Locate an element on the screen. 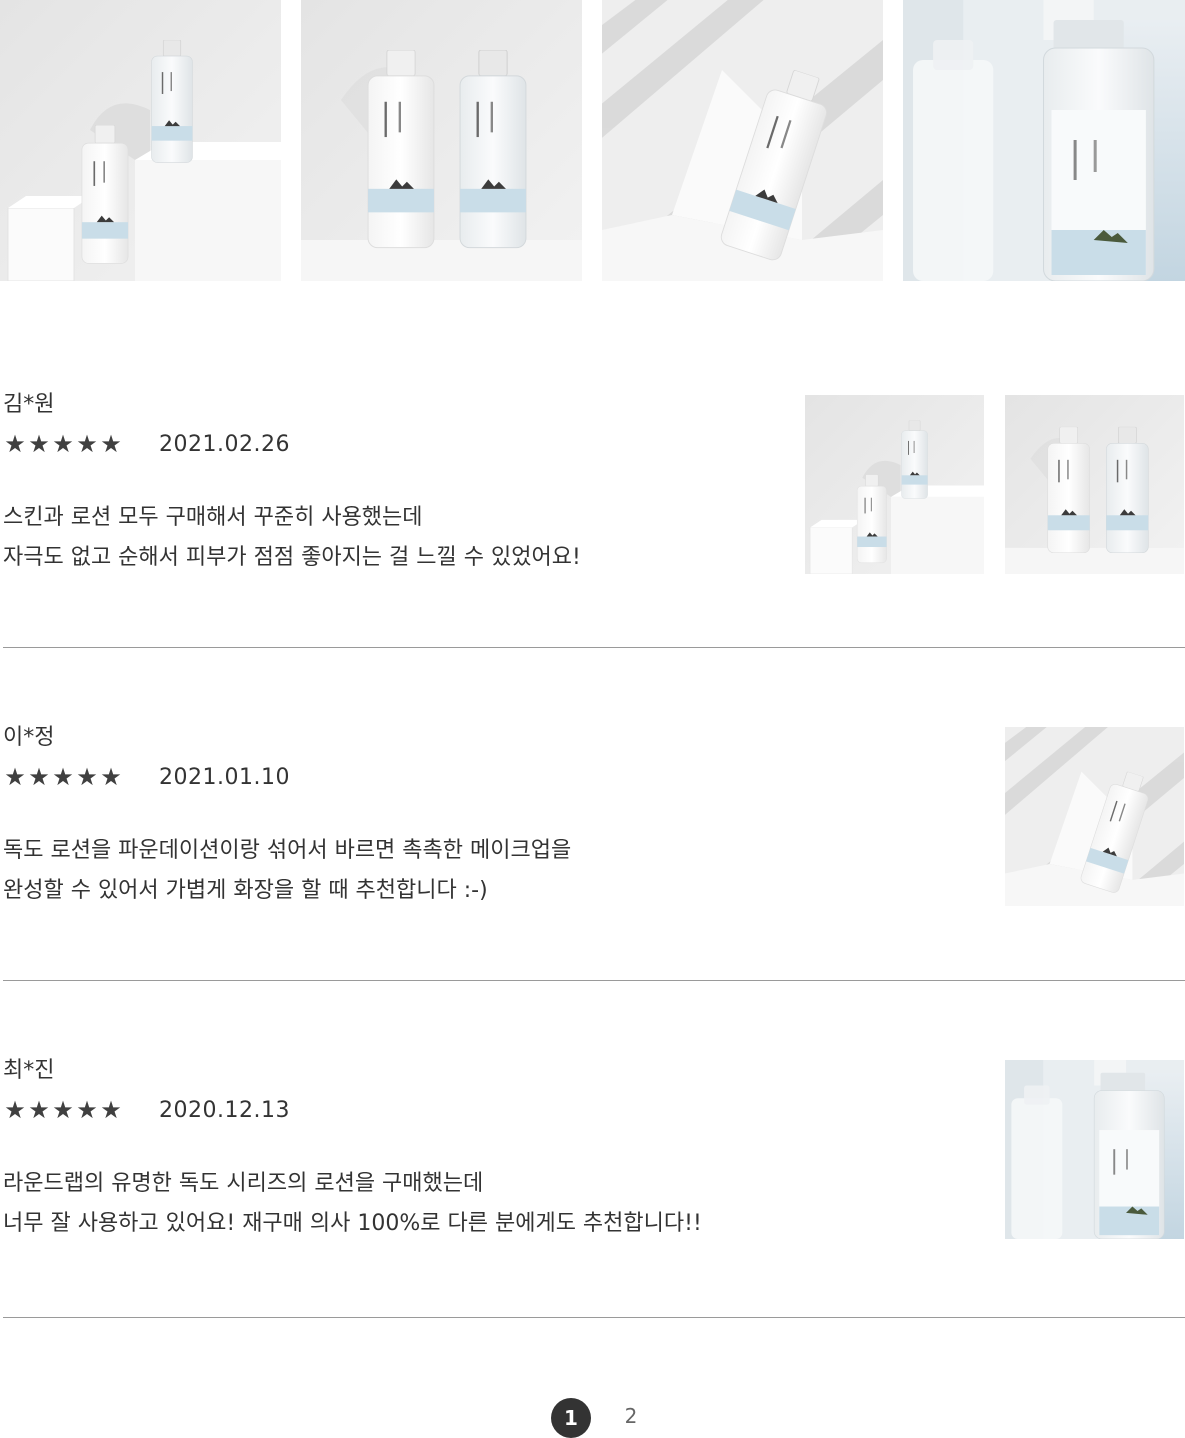 The width and height of the screenshot is (1185, 1438). gallery-image-1-picture is located at coordinates (140, 140).